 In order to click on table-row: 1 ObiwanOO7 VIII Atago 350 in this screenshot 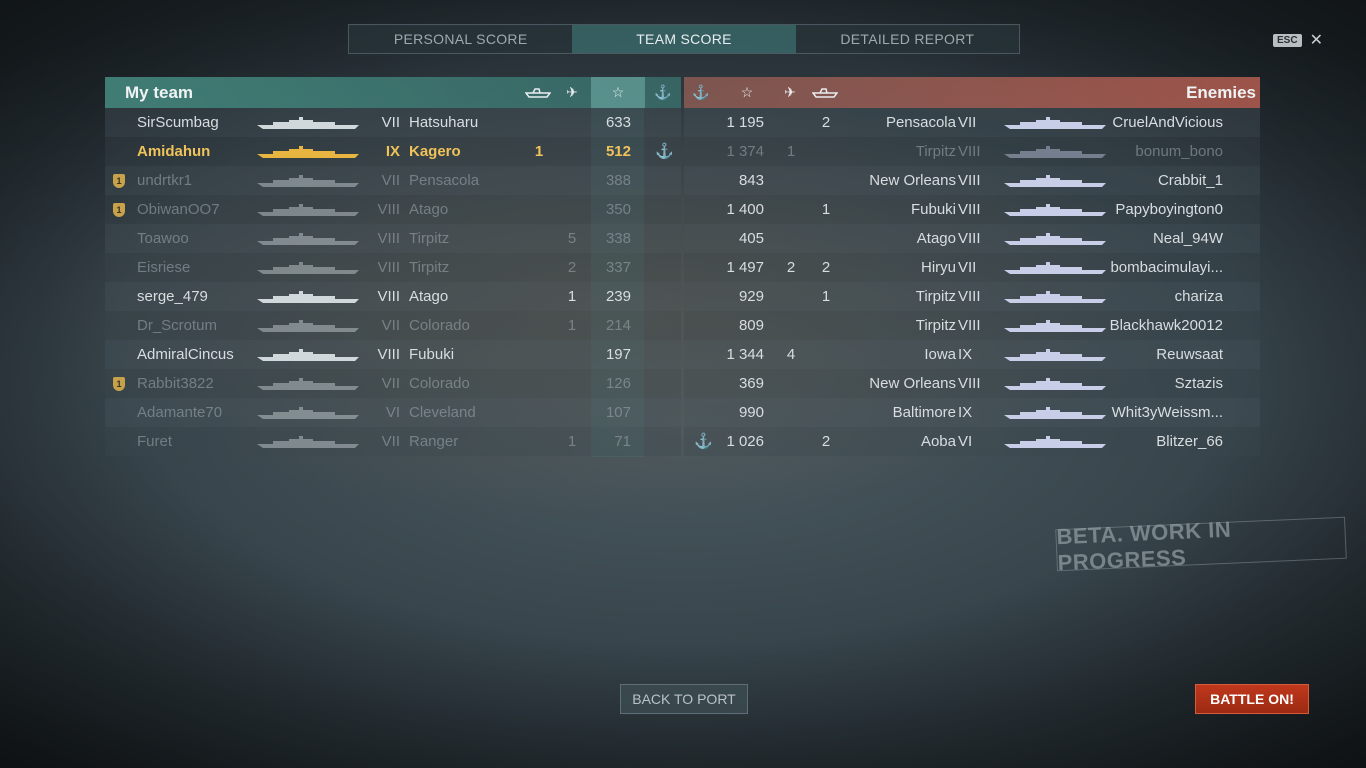, I will do `click(393, 209)`.